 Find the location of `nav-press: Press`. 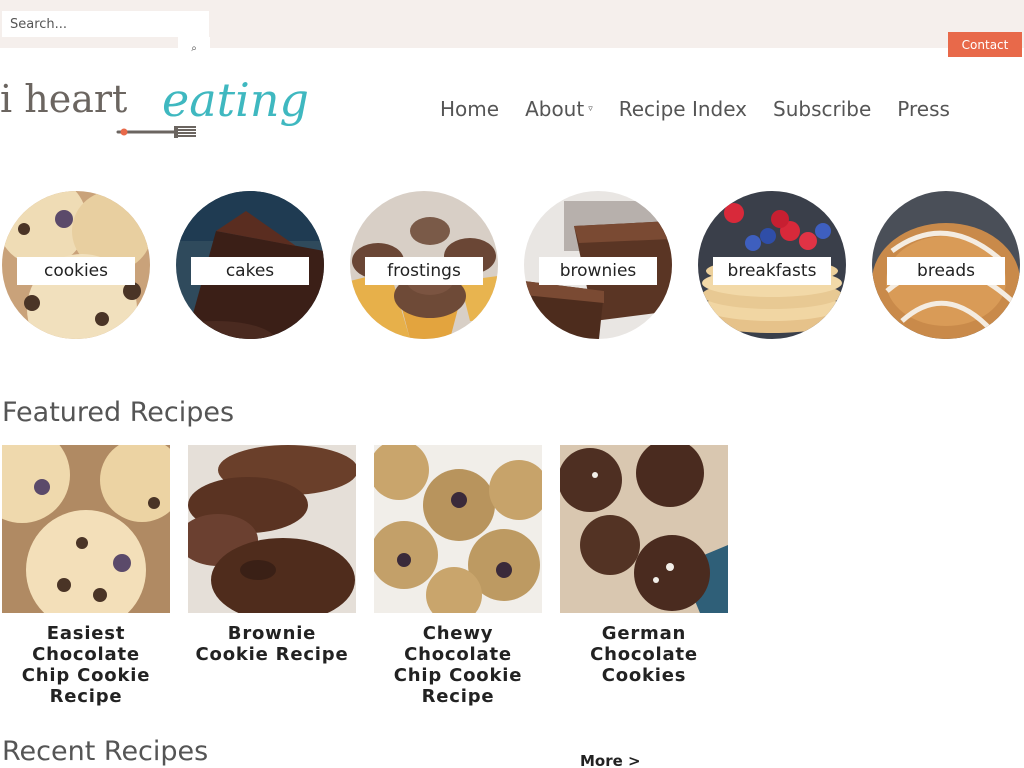

nav-press: Press is located at coordinates (923, 109).